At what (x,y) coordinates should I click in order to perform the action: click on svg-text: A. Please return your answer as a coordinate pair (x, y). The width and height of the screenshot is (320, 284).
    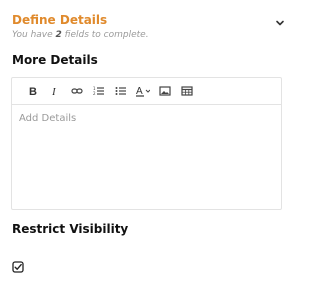
    Looking at the image, I should click on (139, 91).